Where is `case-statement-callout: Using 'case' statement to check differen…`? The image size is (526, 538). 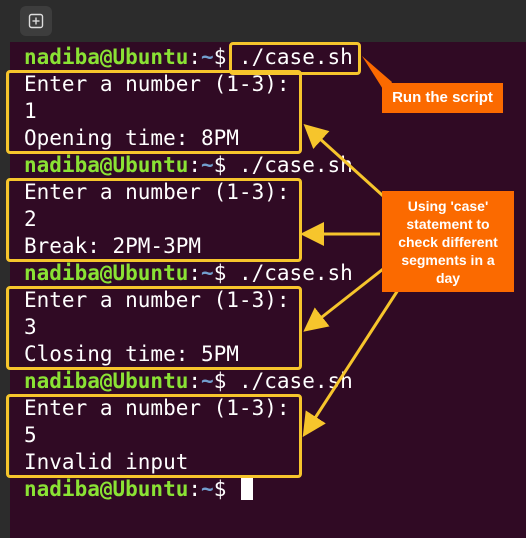
case-statement-callout: Using 'case' statement to check differen… is located at coordinates (448, 241).